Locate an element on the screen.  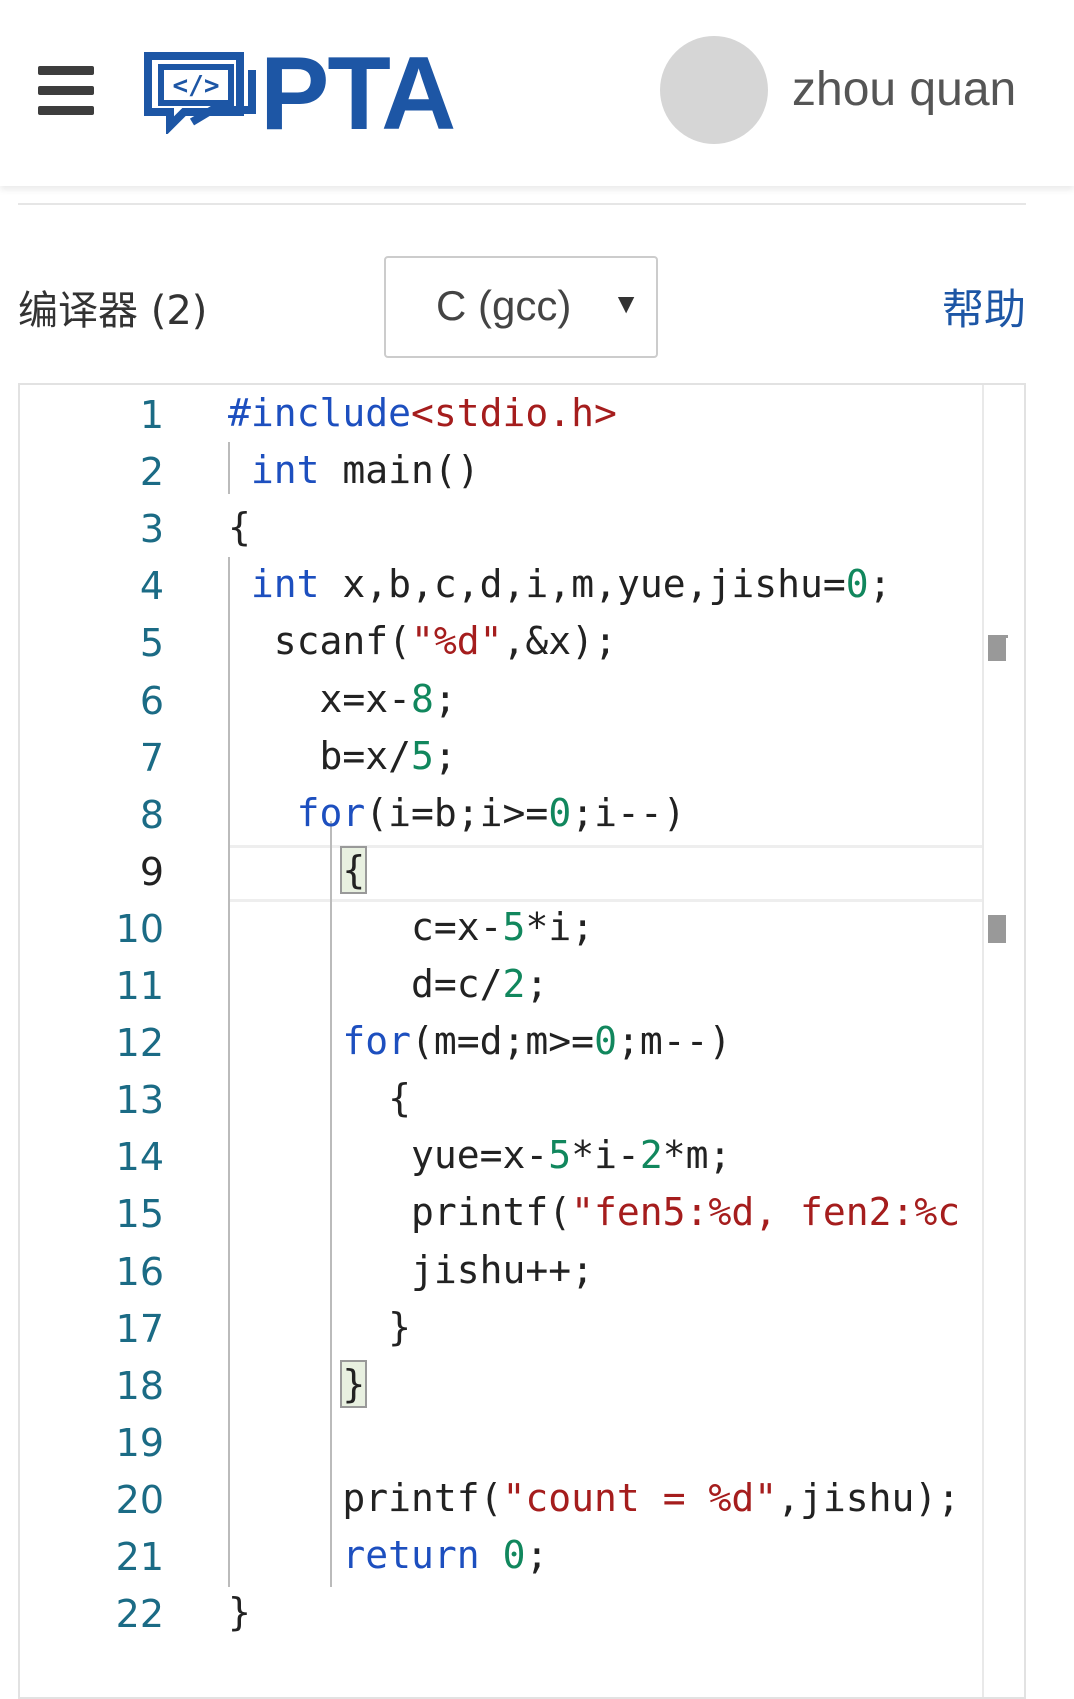
code-line: scanf("%d",&x); is located at coordinates (422, 641).